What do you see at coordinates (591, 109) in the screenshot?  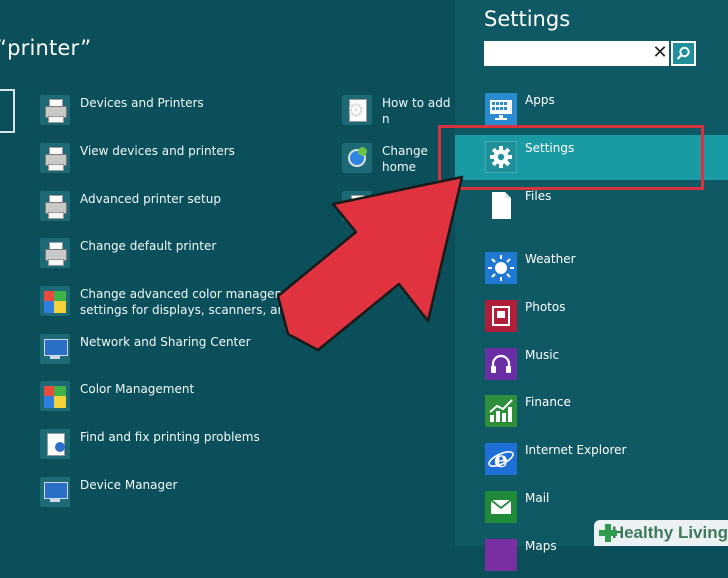 I see `pane-category-apps: Apps` at bounding box center [591, 109].